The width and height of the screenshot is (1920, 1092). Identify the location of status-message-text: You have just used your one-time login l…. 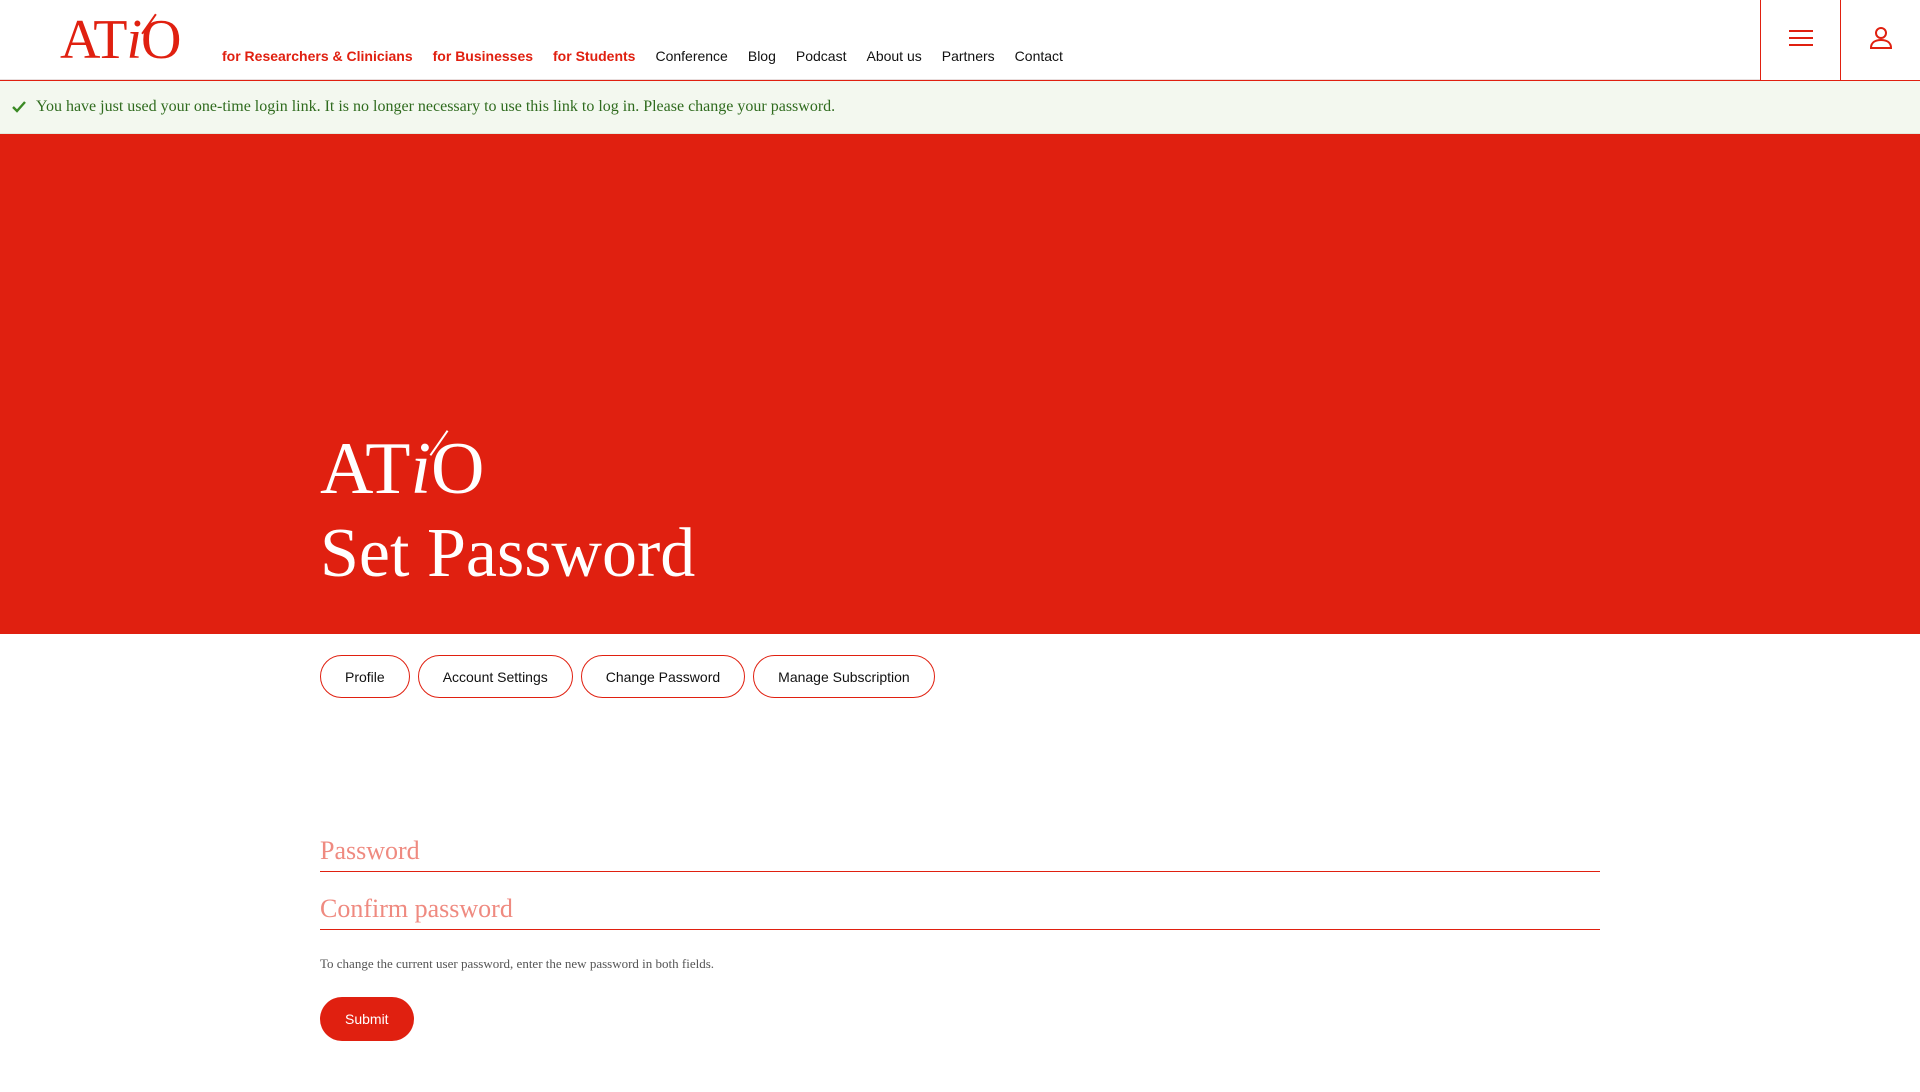
(436, 106).